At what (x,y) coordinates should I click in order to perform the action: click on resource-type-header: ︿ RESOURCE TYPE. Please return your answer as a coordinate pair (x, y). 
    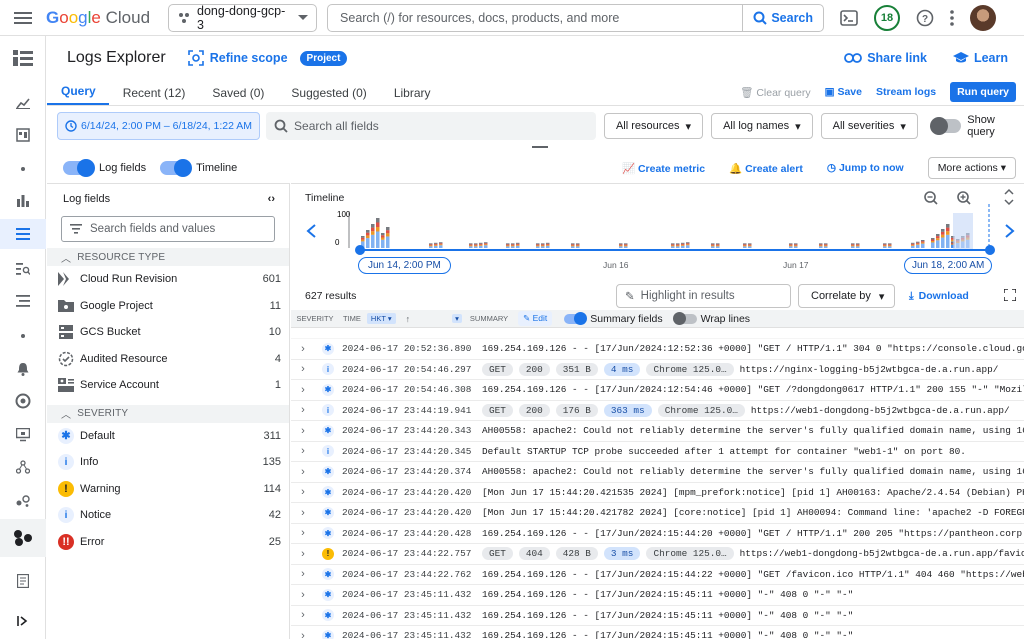
    Looking at the image, I should click on (168, 257).